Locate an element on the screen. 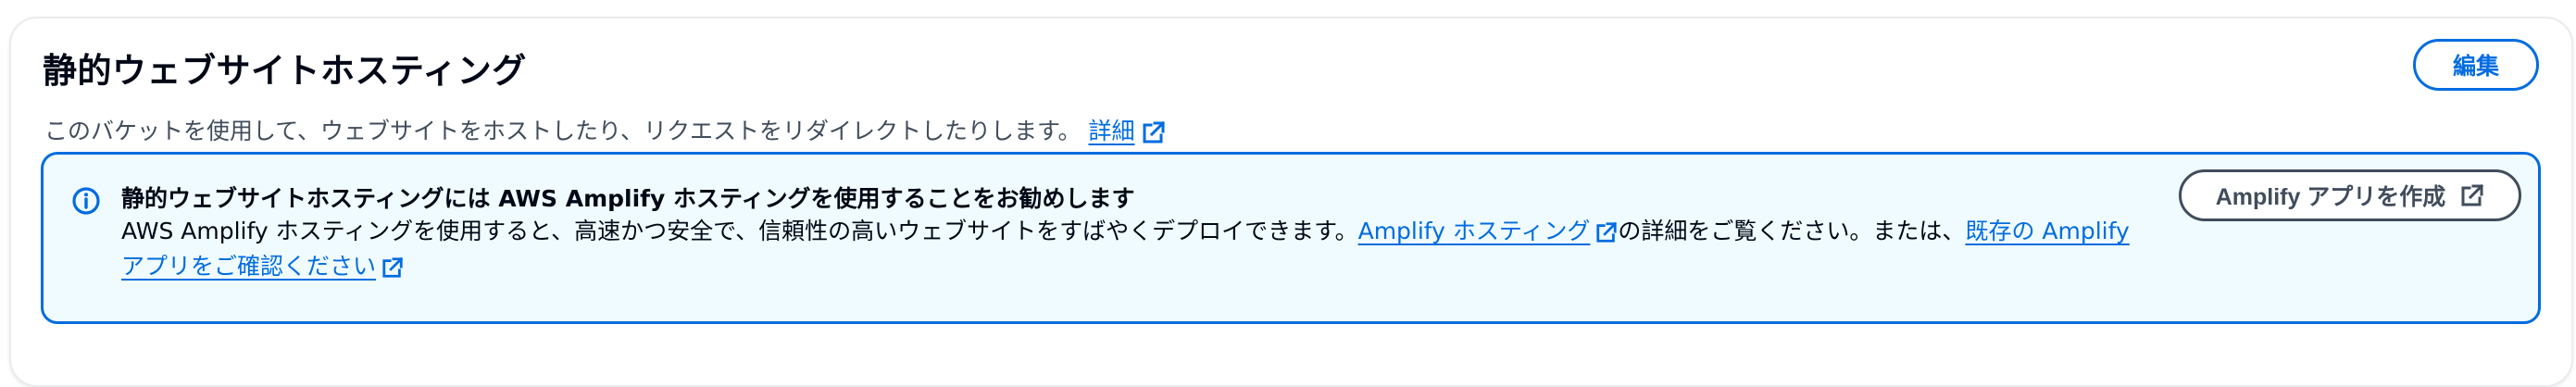  learn-more-label: 詳細 is located at coordinates (1112, 131).